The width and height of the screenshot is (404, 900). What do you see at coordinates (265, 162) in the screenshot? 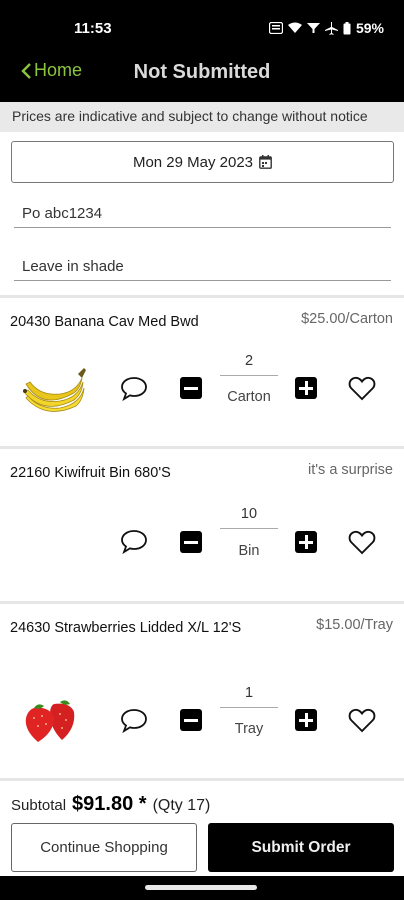
I see `calendar-icon` at bounding box center [265, 162].